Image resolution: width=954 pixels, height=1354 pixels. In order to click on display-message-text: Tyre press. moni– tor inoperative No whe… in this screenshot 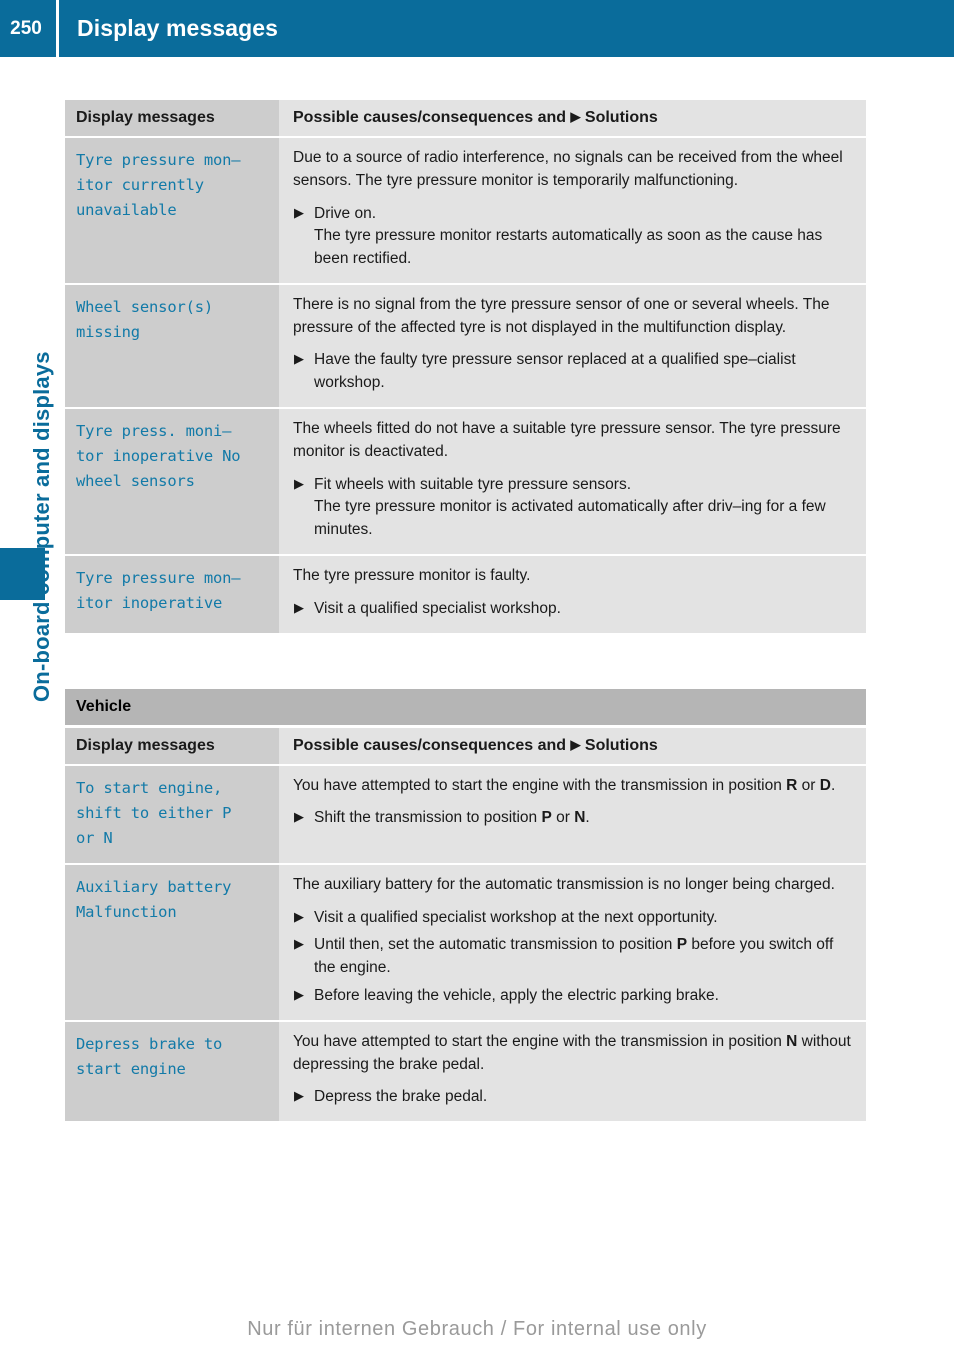, I will do `click(172, 482)`.